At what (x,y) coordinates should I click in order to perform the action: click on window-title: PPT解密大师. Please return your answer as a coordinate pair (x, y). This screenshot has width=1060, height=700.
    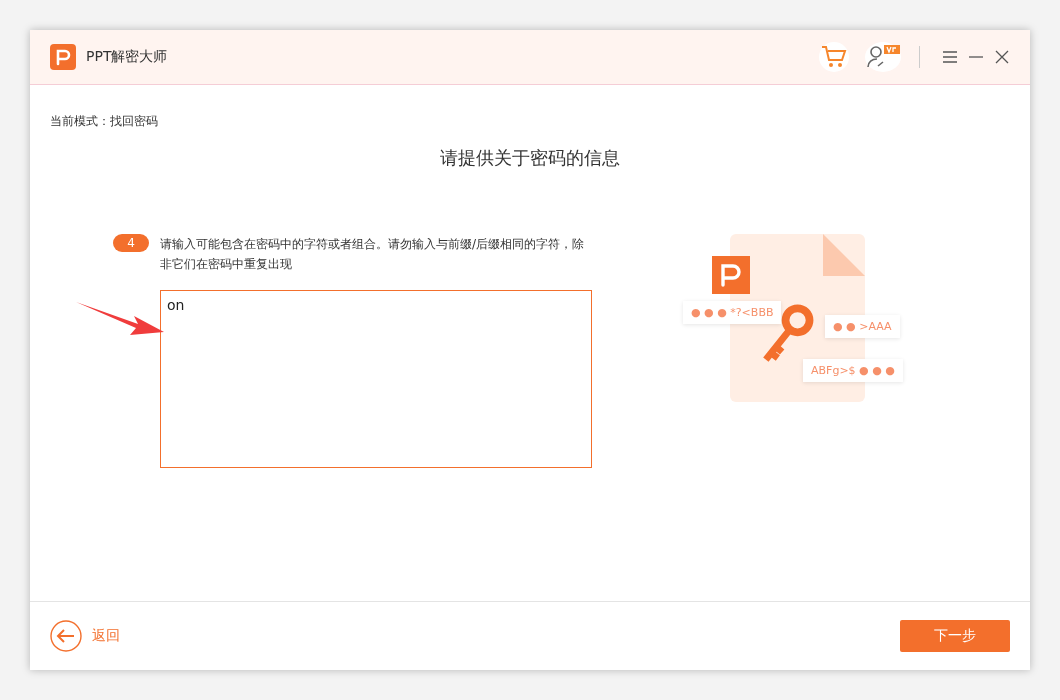
    Looking at the image, I should click on (127, 57).